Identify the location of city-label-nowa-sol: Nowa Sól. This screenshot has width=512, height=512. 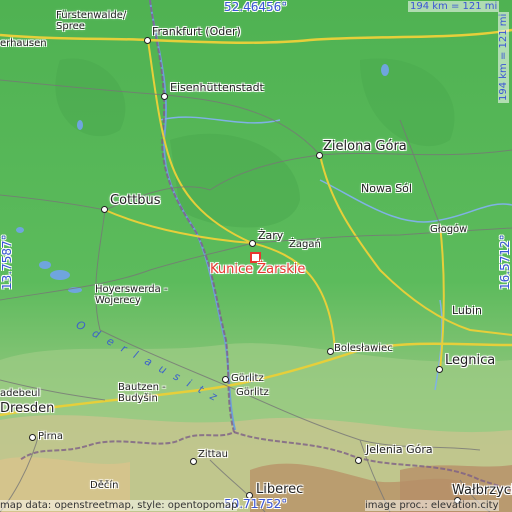
(386, 189).